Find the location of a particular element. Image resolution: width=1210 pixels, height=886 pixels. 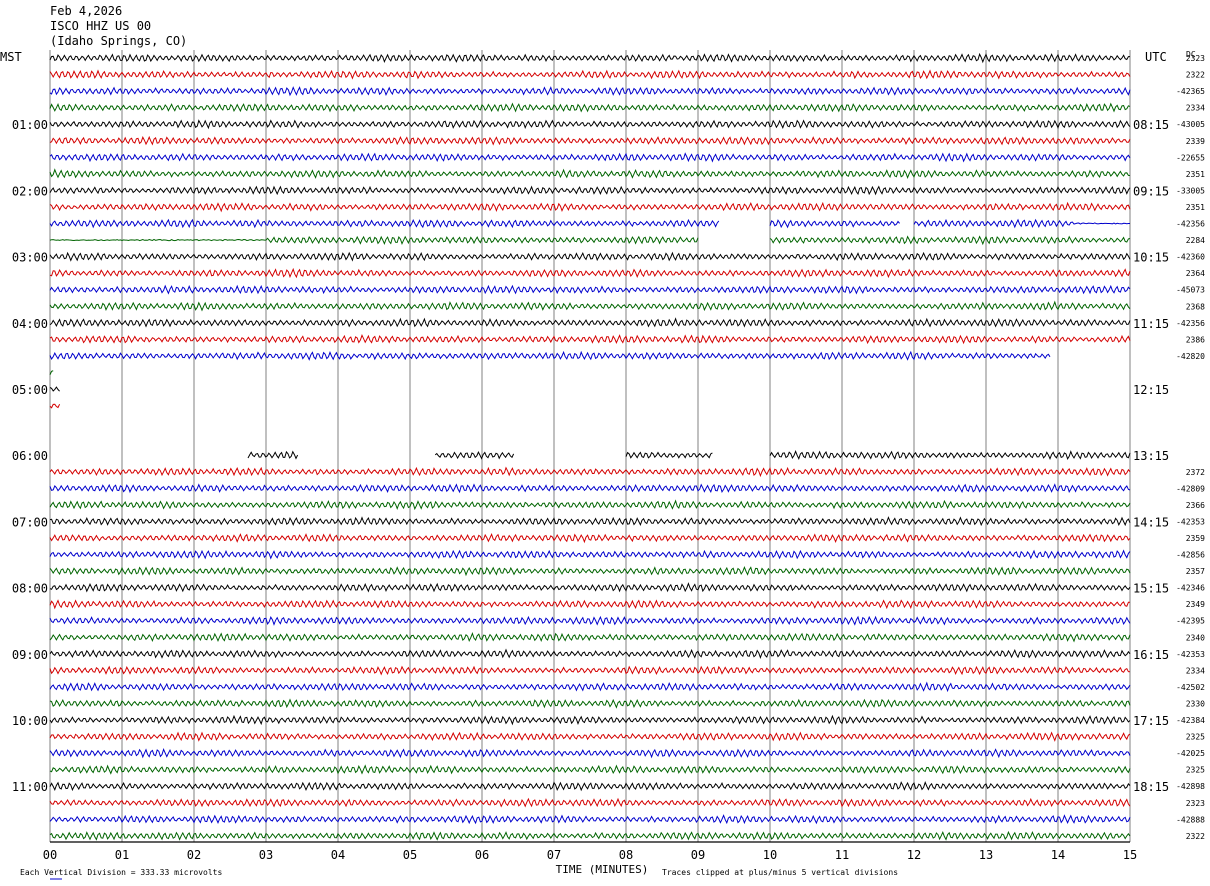

right-hour-label-2: 10:15 is located at coordinates (1151, 258).